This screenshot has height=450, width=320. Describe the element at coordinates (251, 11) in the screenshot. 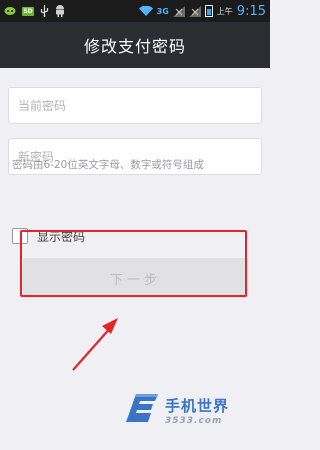

I see `clock: 9:15` at that location.